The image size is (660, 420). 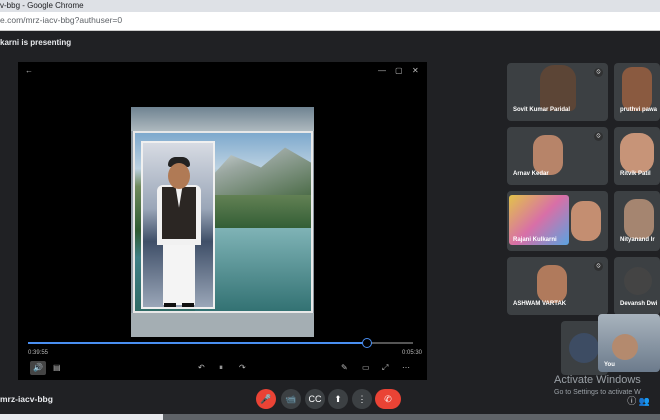 I want to click on progress-fill, so click(x=197, y=343).